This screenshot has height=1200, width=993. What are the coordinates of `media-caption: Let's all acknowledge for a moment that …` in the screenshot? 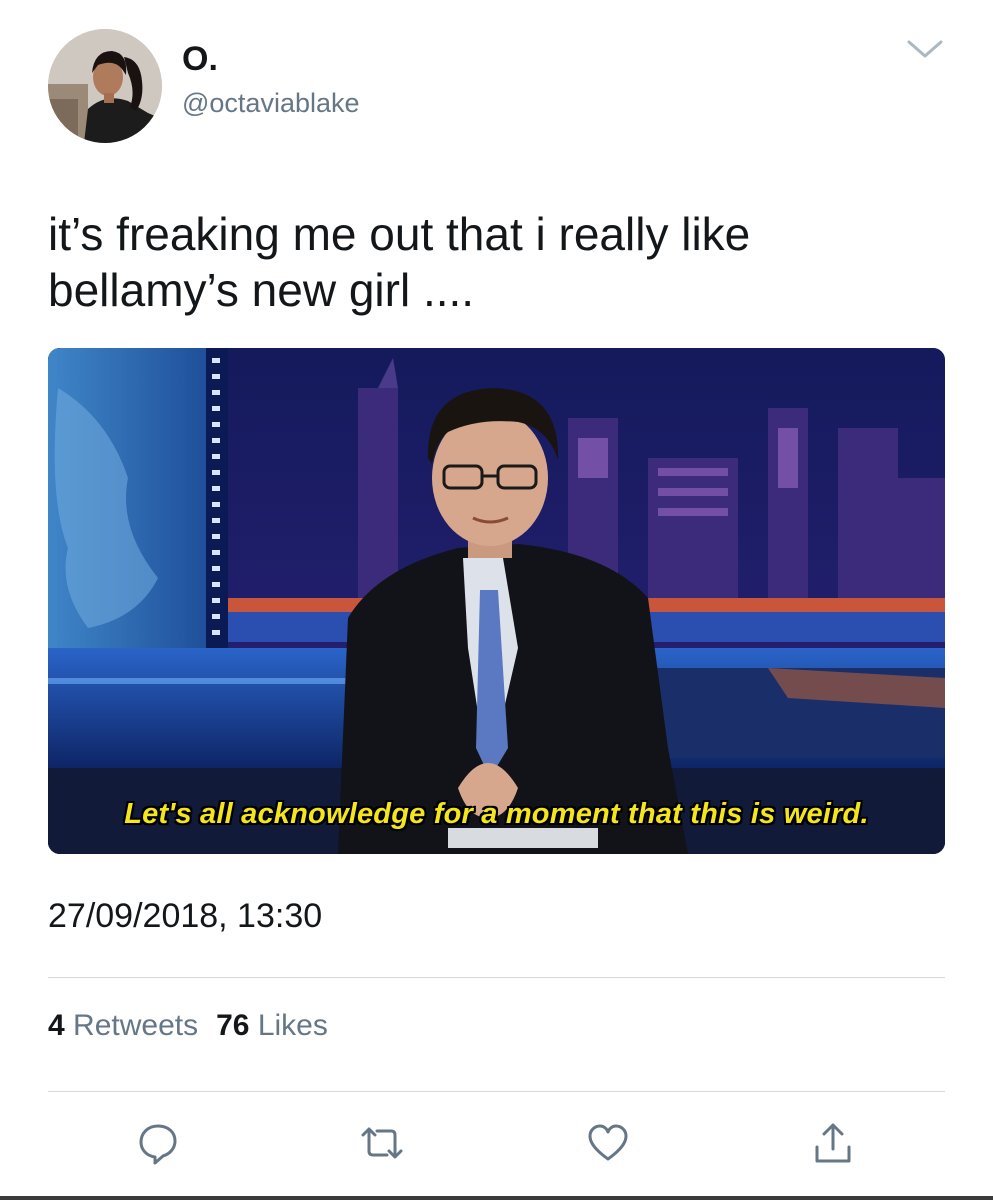 It's located at (496, 814).